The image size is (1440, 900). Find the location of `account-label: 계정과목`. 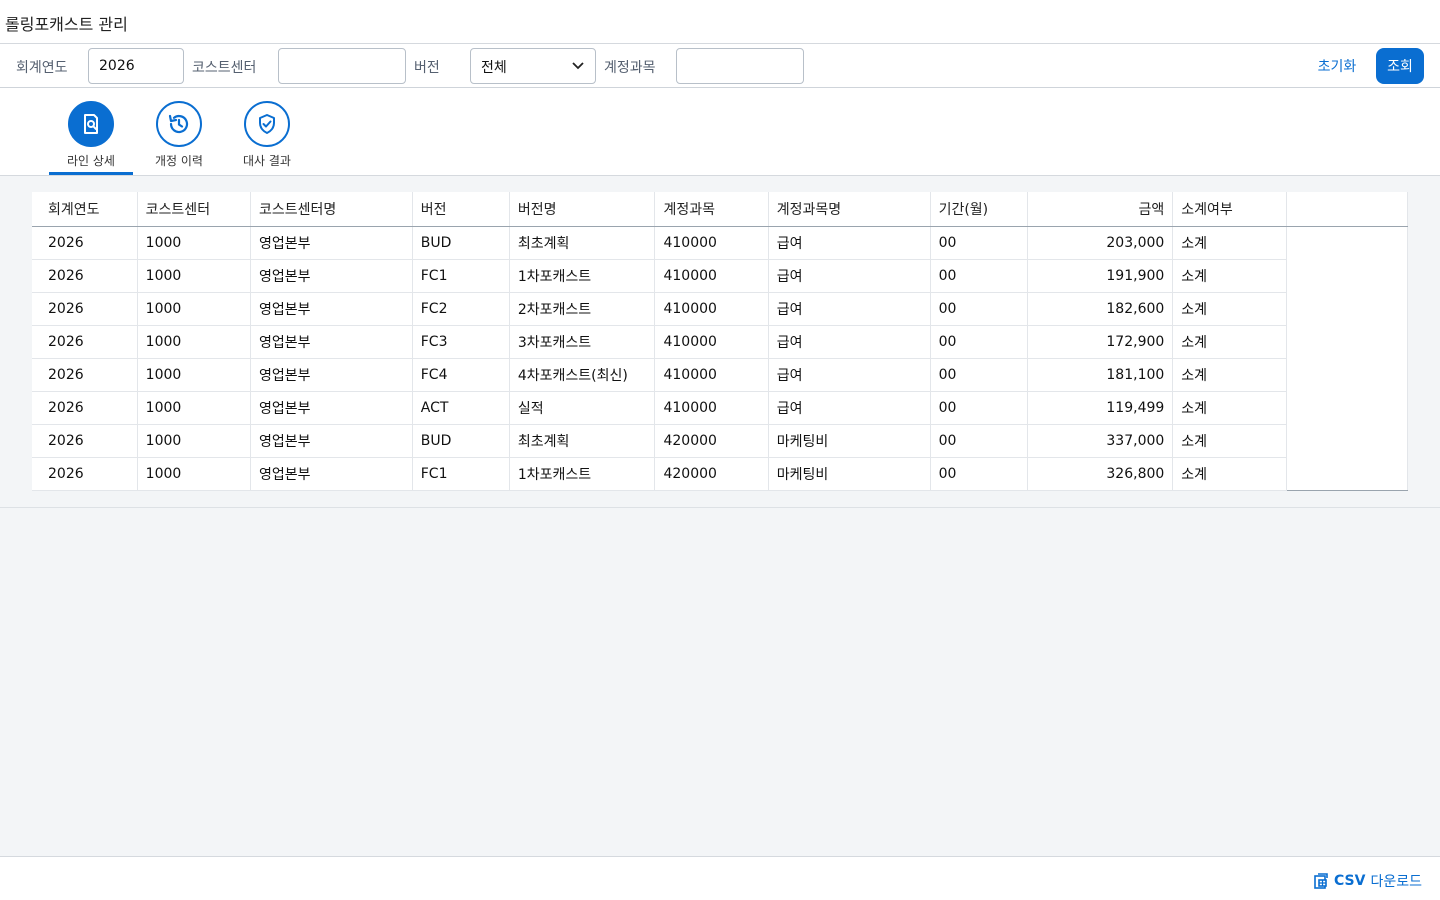

account-label: 계정과목 is located at coordinates (630, 68).